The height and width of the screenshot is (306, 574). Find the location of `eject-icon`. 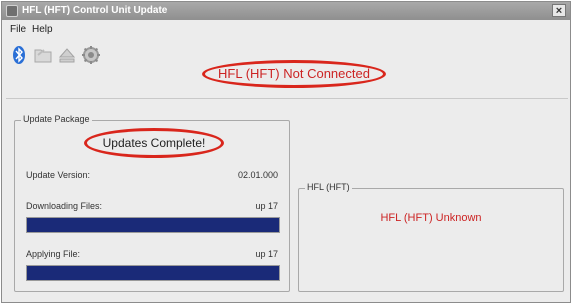

eject-icon is located at coordinates (67, 55).